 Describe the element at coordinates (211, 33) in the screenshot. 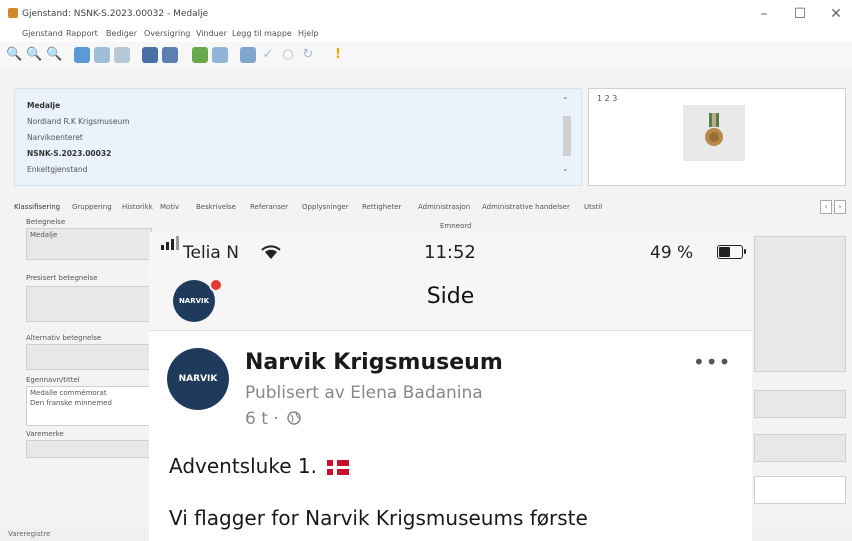

I see `menu-vinduer: Vinduer` at that location.